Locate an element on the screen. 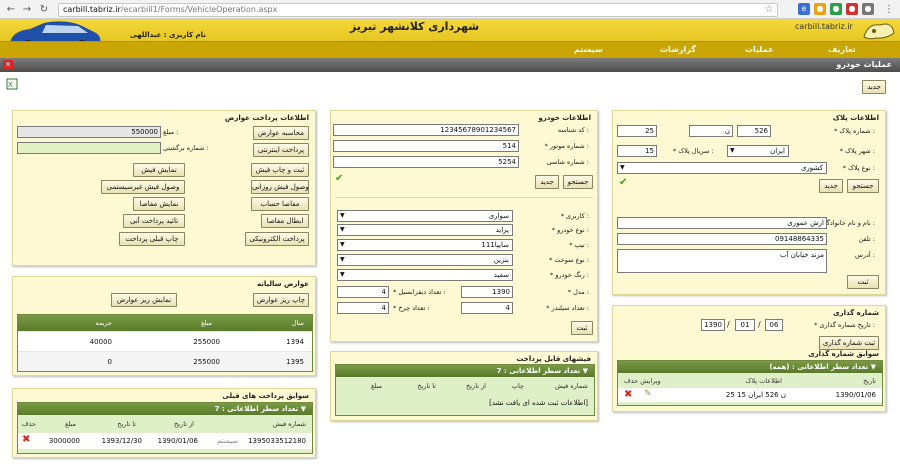 Image resolution: width=900 pixels, height=470 pixels. type-select: ▼ پراید is located at coordinates (425, 230).